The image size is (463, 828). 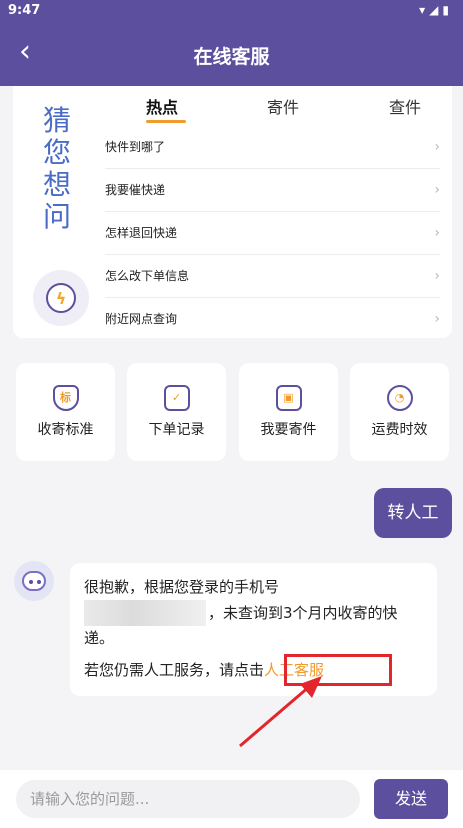 What do you see at coordinates (231, 57) in the screenshot?
I see `page-title: 在线客服` at bounding box center [231, 57].